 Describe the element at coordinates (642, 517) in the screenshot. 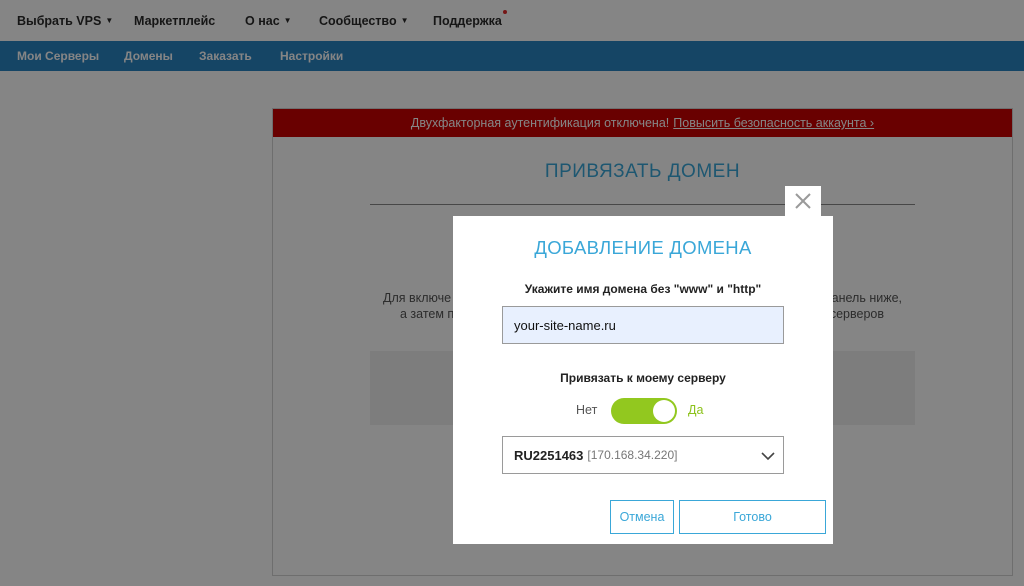

I see `cancel-button: Отмена` at that location.